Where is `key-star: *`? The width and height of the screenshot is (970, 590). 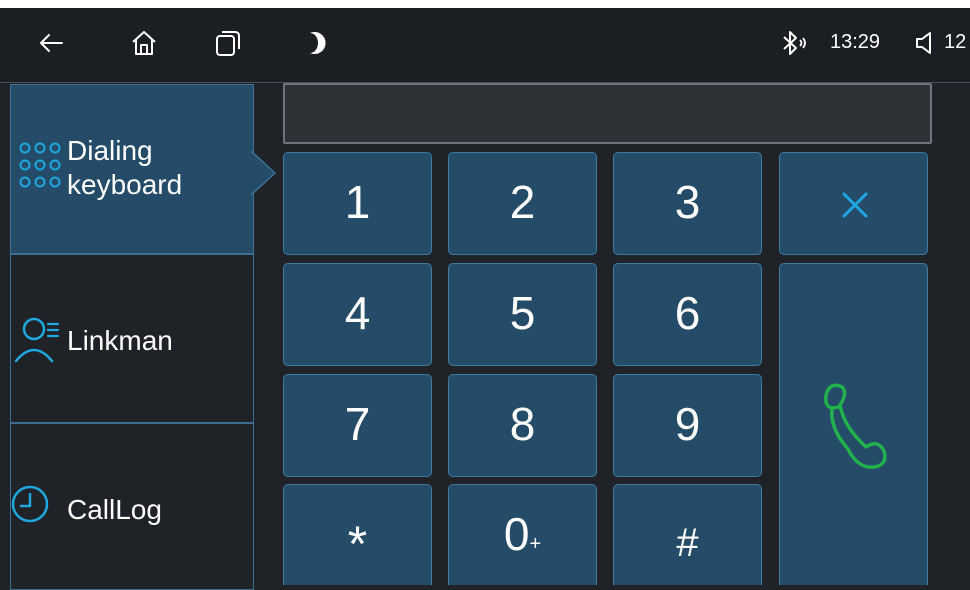
key-star: * is located at coordinates (357, 534).